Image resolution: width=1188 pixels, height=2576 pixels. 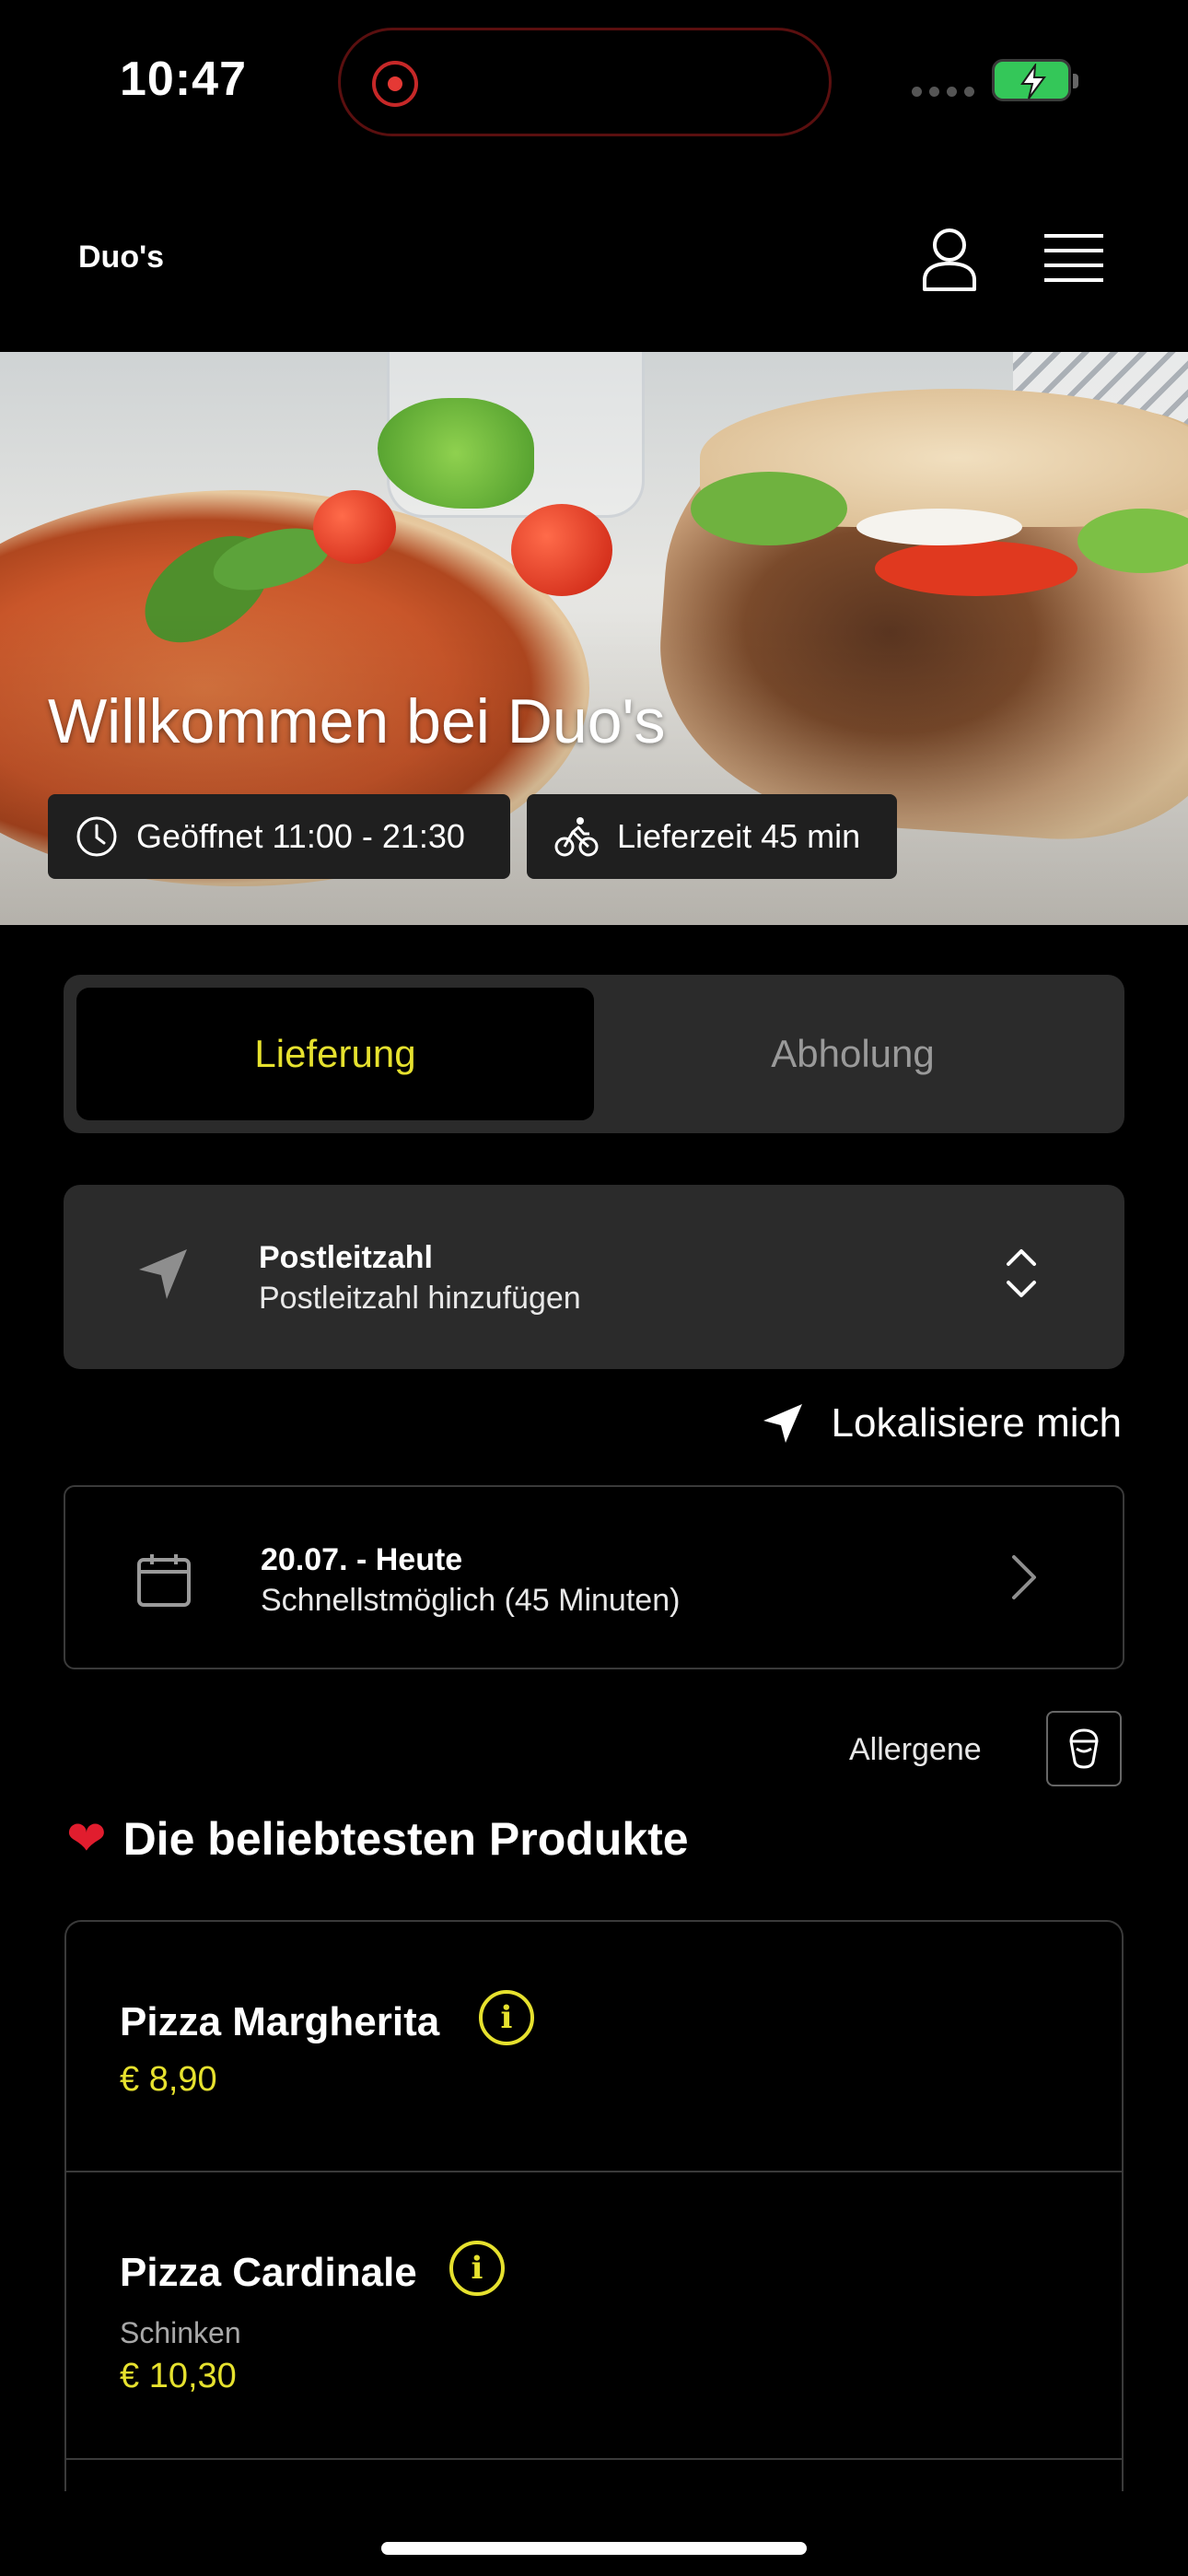 I want to click on dynamic-island, so click(x=585, y=82).